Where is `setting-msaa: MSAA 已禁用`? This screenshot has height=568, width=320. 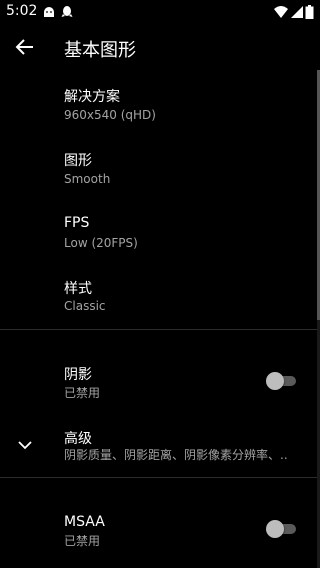 setting-msaa: MSAA 已禁用 is located at coordinates (158, 532).